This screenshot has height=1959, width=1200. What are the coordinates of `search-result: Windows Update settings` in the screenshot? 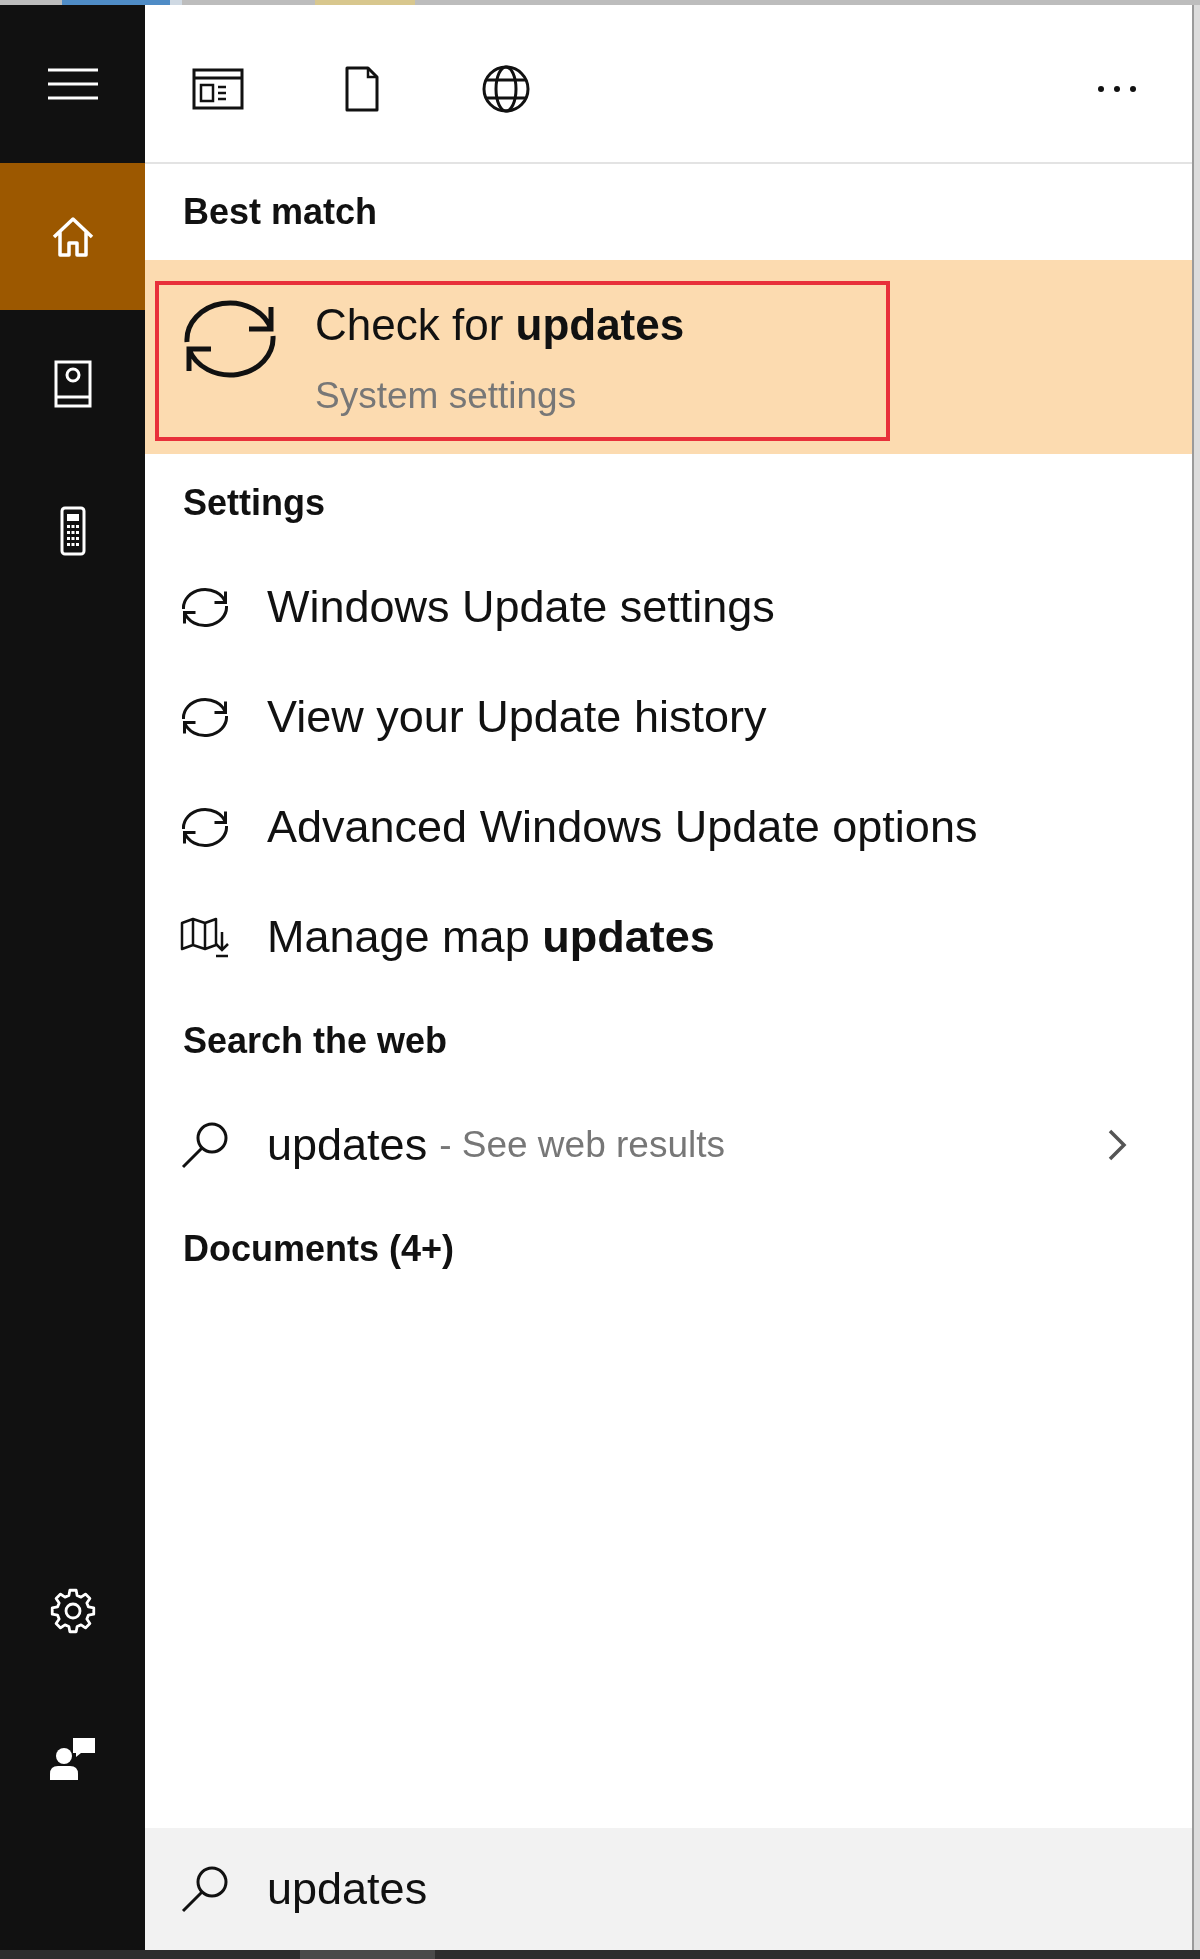 It's located at (668, 607).